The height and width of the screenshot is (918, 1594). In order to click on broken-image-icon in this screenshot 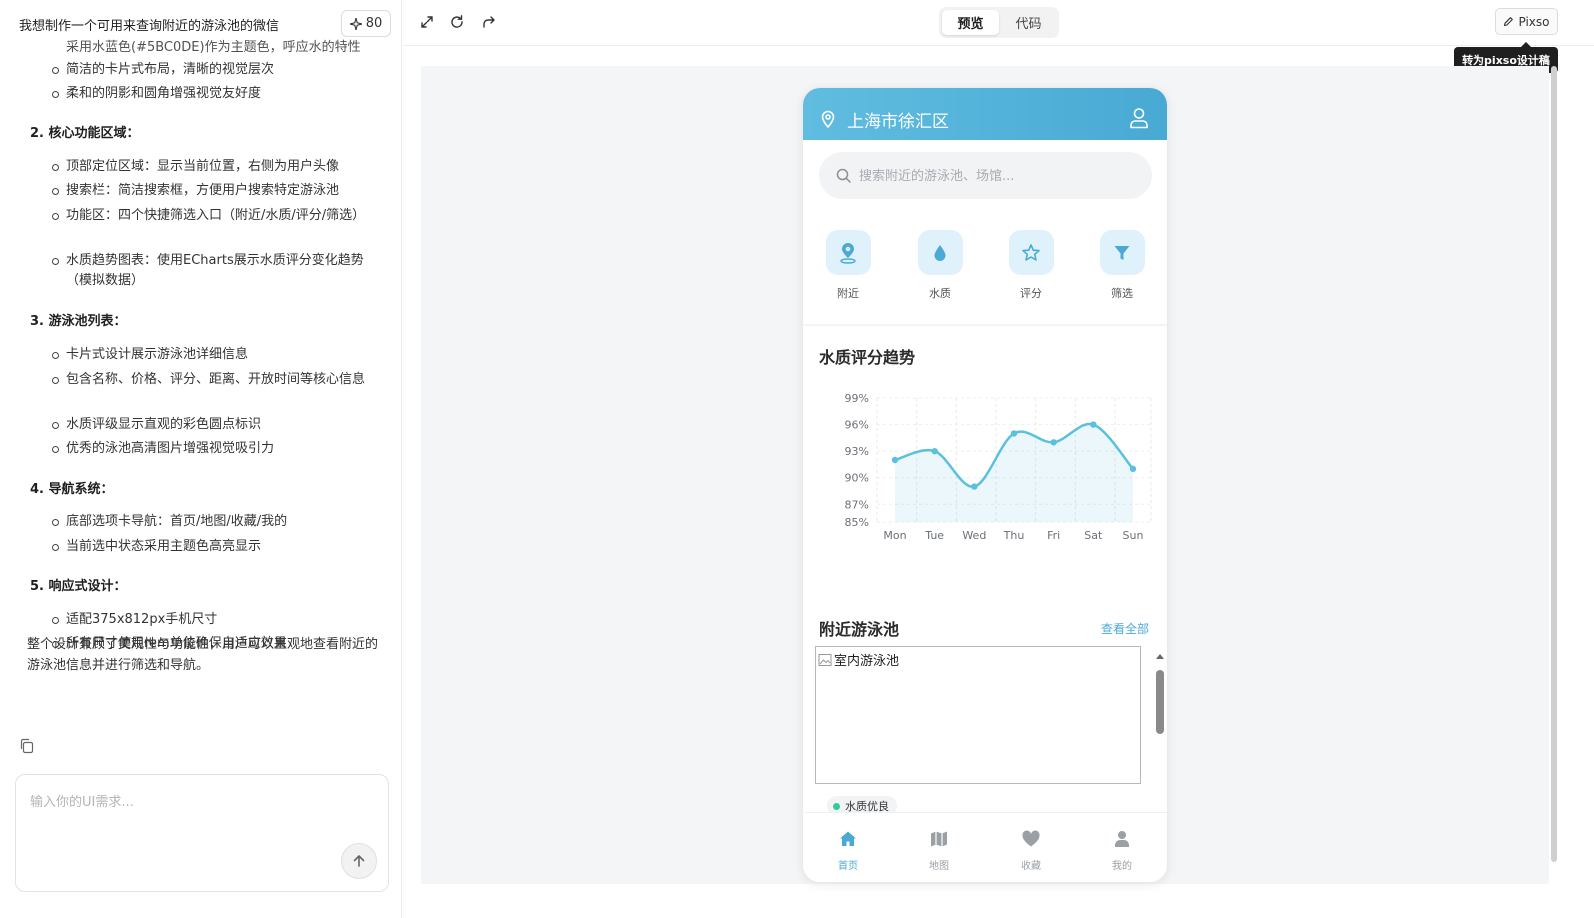, I will do `click(825, 659)`.